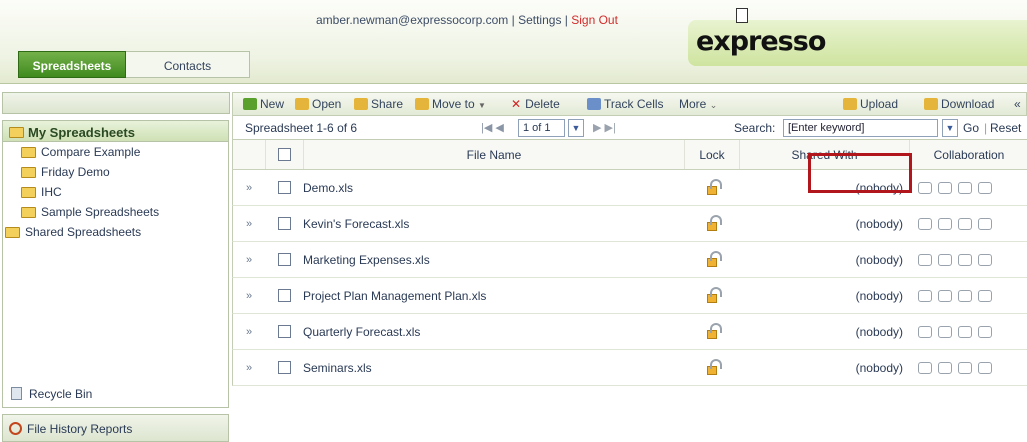 The height and width of the screenshot is (442, 1027). Describe the element at coordinates (378, 104) in the screenshot. I see `share-button: Share` at that location.